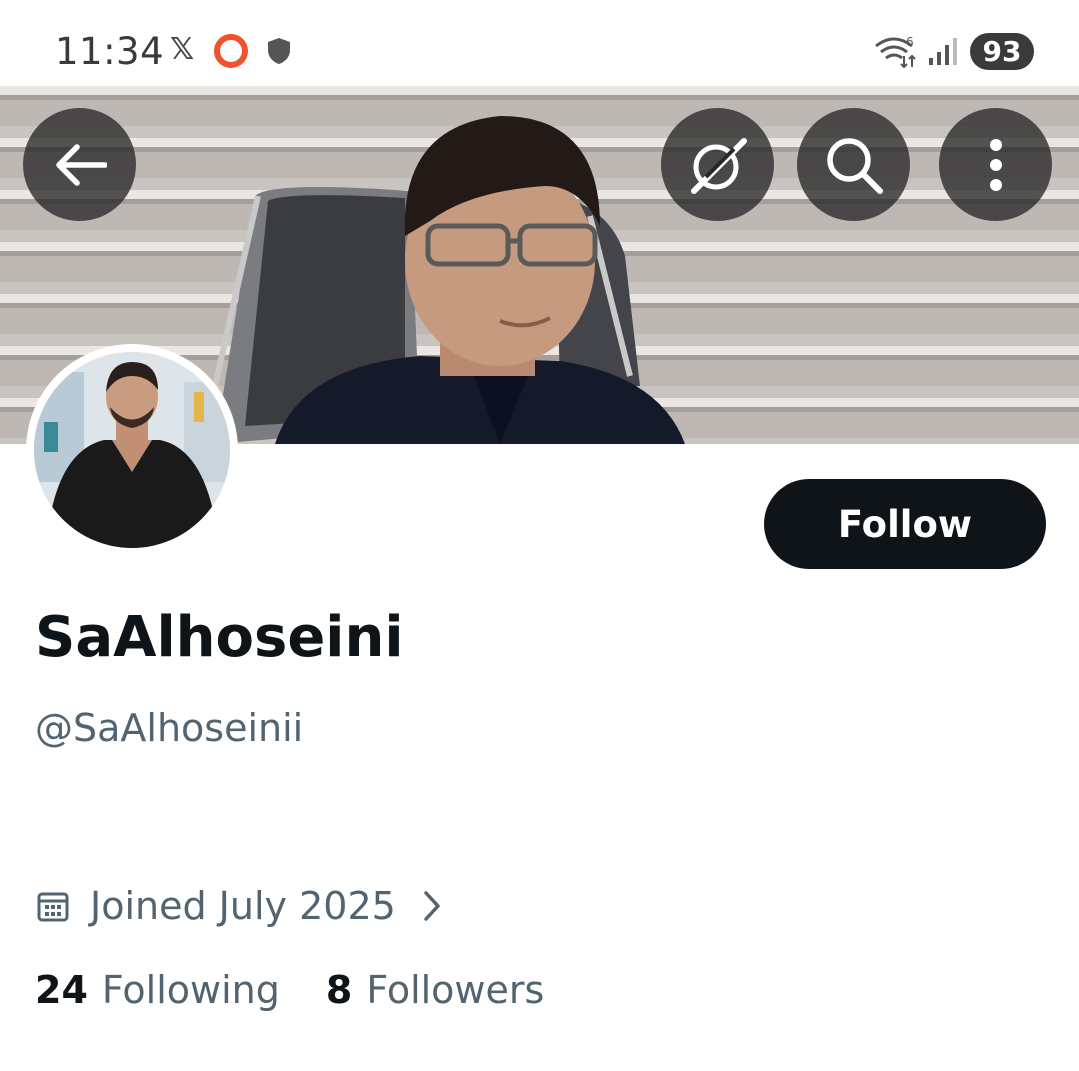  What do you see at coordinates (182, 49) in the screenshot?
I see `x-logo-icon: 𝕏` at bounding box center [182, 49].